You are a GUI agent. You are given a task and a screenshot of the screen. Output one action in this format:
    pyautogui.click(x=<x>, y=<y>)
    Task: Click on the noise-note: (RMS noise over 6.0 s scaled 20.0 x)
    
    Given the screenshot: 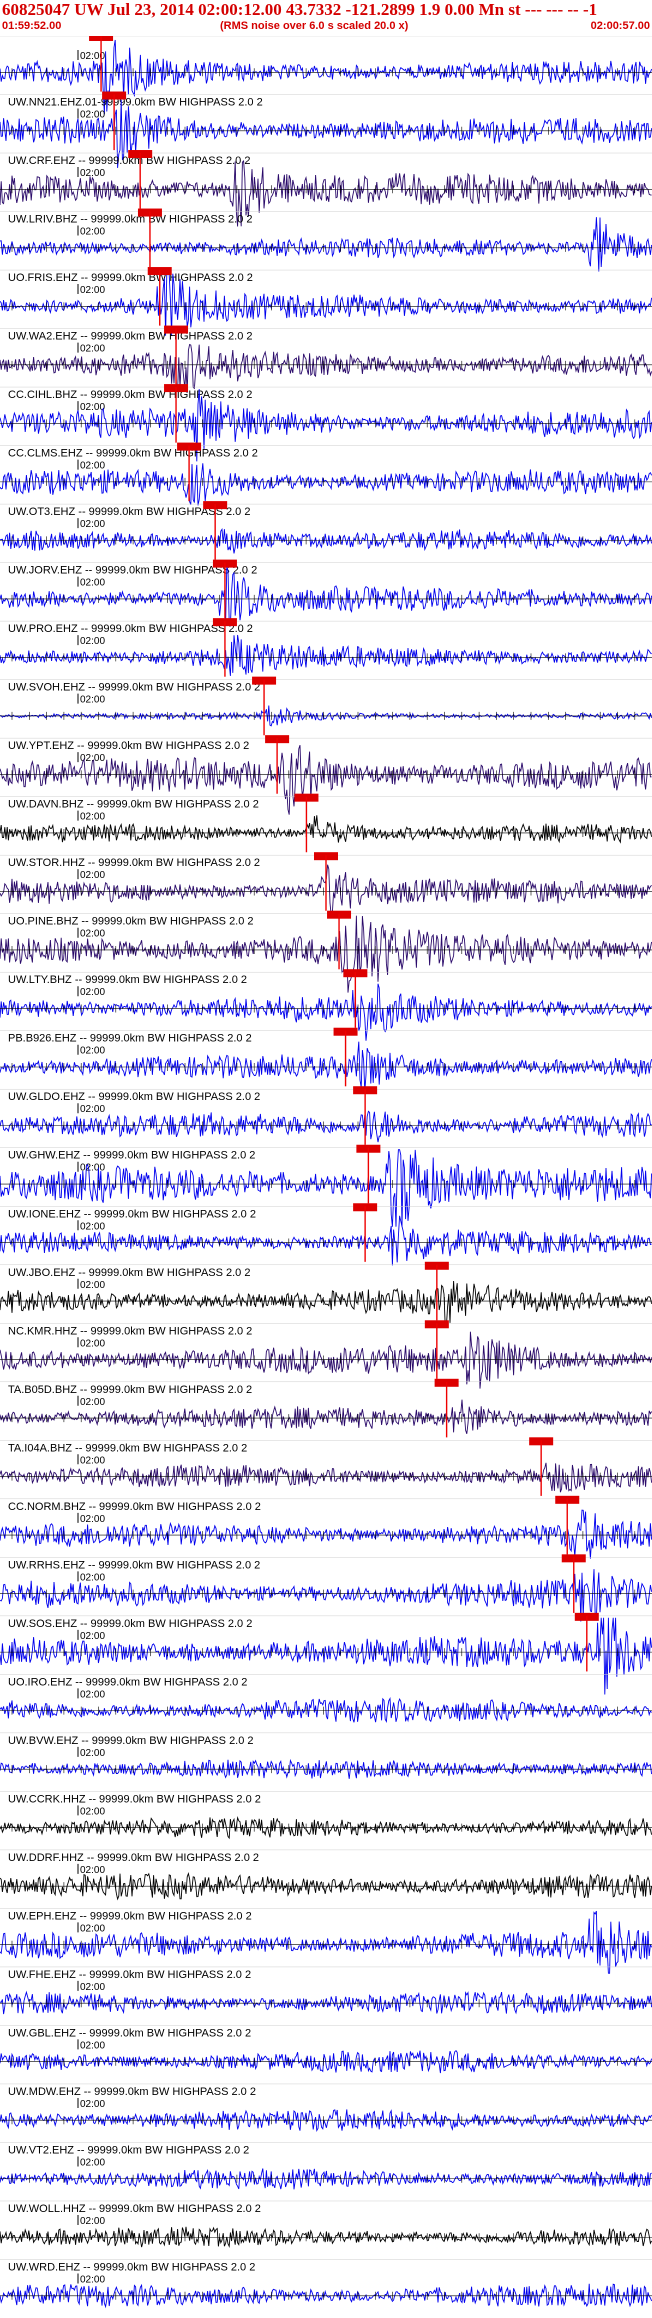 What is the action you would take?
    pyautogui.click(x=314, y=26)
    